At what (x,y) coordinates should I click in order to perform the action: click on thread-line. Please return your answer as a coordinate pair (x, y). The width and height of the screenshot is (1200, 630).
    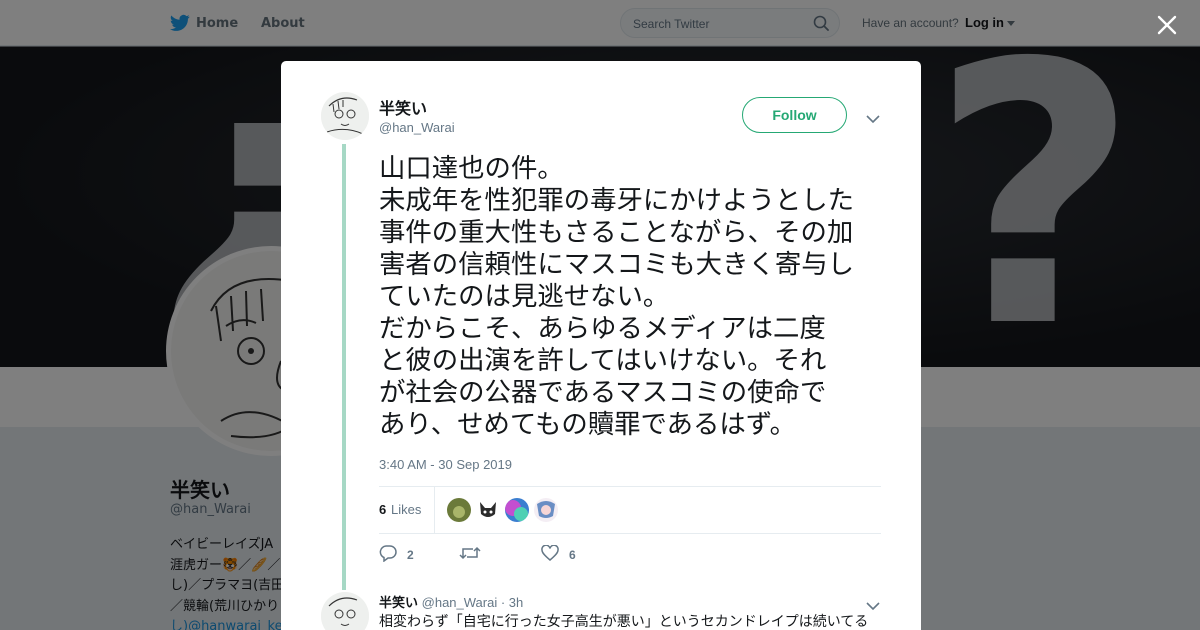
    Looking at the image, I should click on (344, 367).